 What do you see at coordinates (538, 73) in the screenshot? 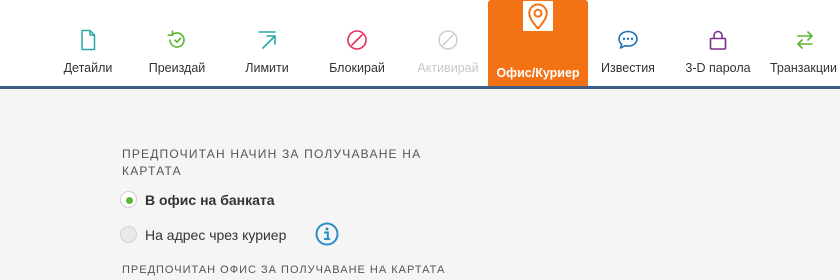
I see `tab-office-courier-label: Офис/Куриер` at bounding box center [538, 73].